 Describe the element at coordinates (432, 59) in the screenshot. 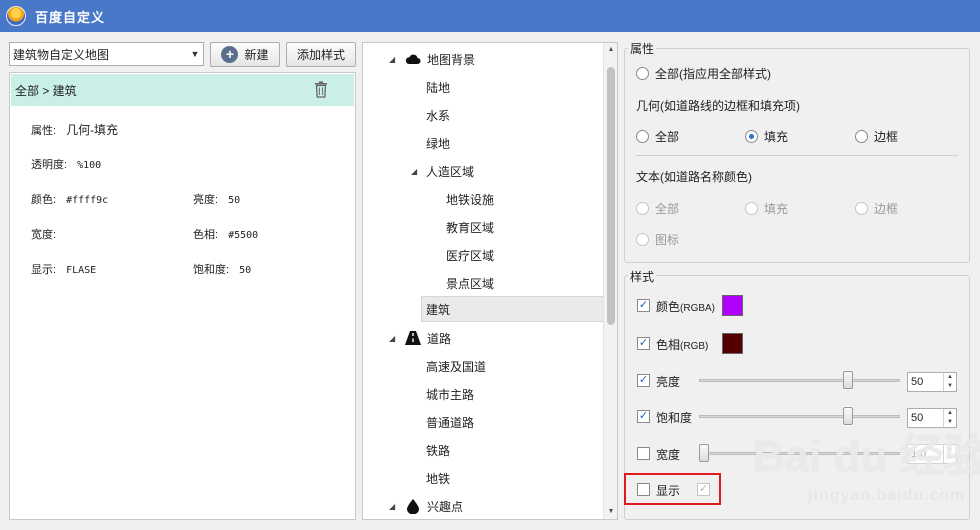

I see `tree-item-map-background: ◢ 地图背景` at that location.